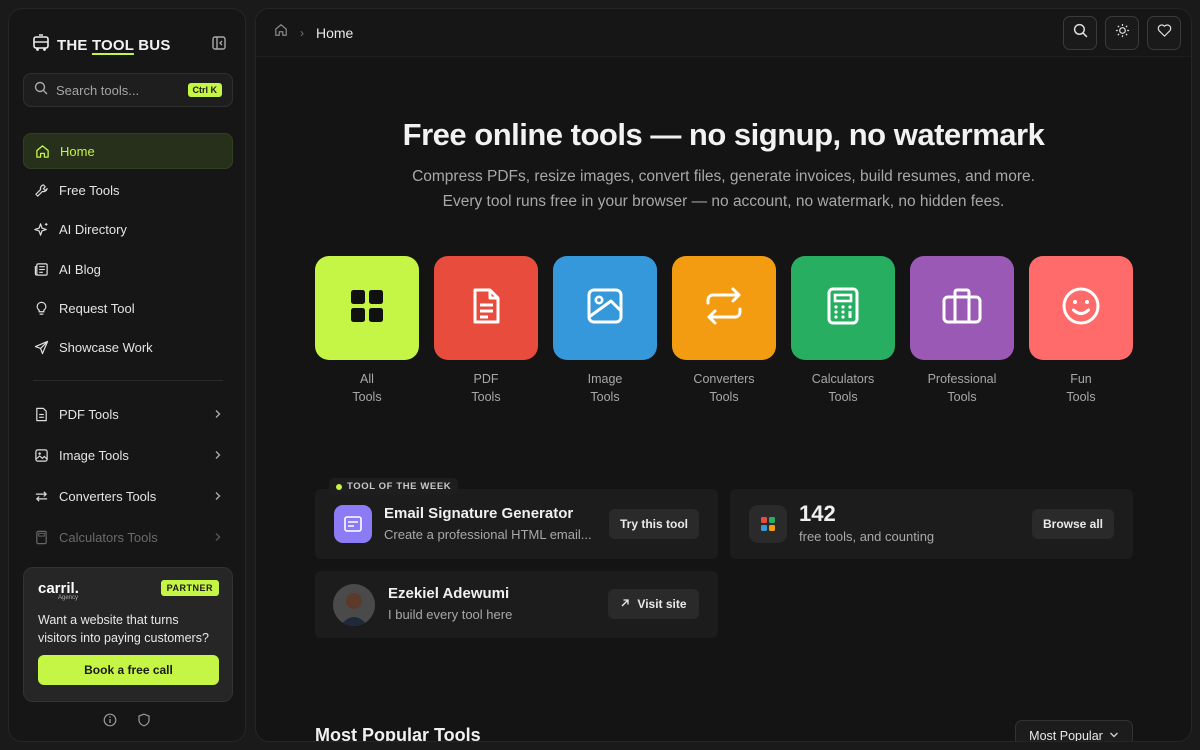  Describe the element at coordinates (654, 524) in the screenshot. I see `try-tool-button: Try this tool` at that location.